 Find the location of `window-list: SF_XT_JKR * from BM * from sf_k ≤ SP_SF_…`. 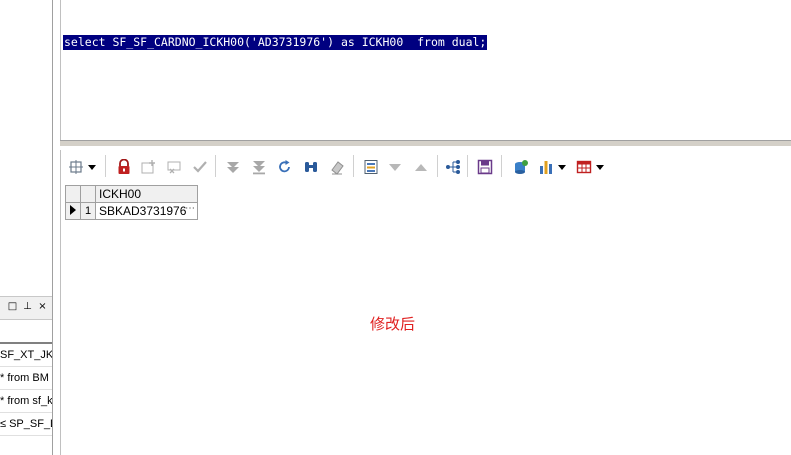

window-list: SF_XT_JKR * from BM * from sf_k ≤ SP_SF_… is located at coordinates (26, 390).